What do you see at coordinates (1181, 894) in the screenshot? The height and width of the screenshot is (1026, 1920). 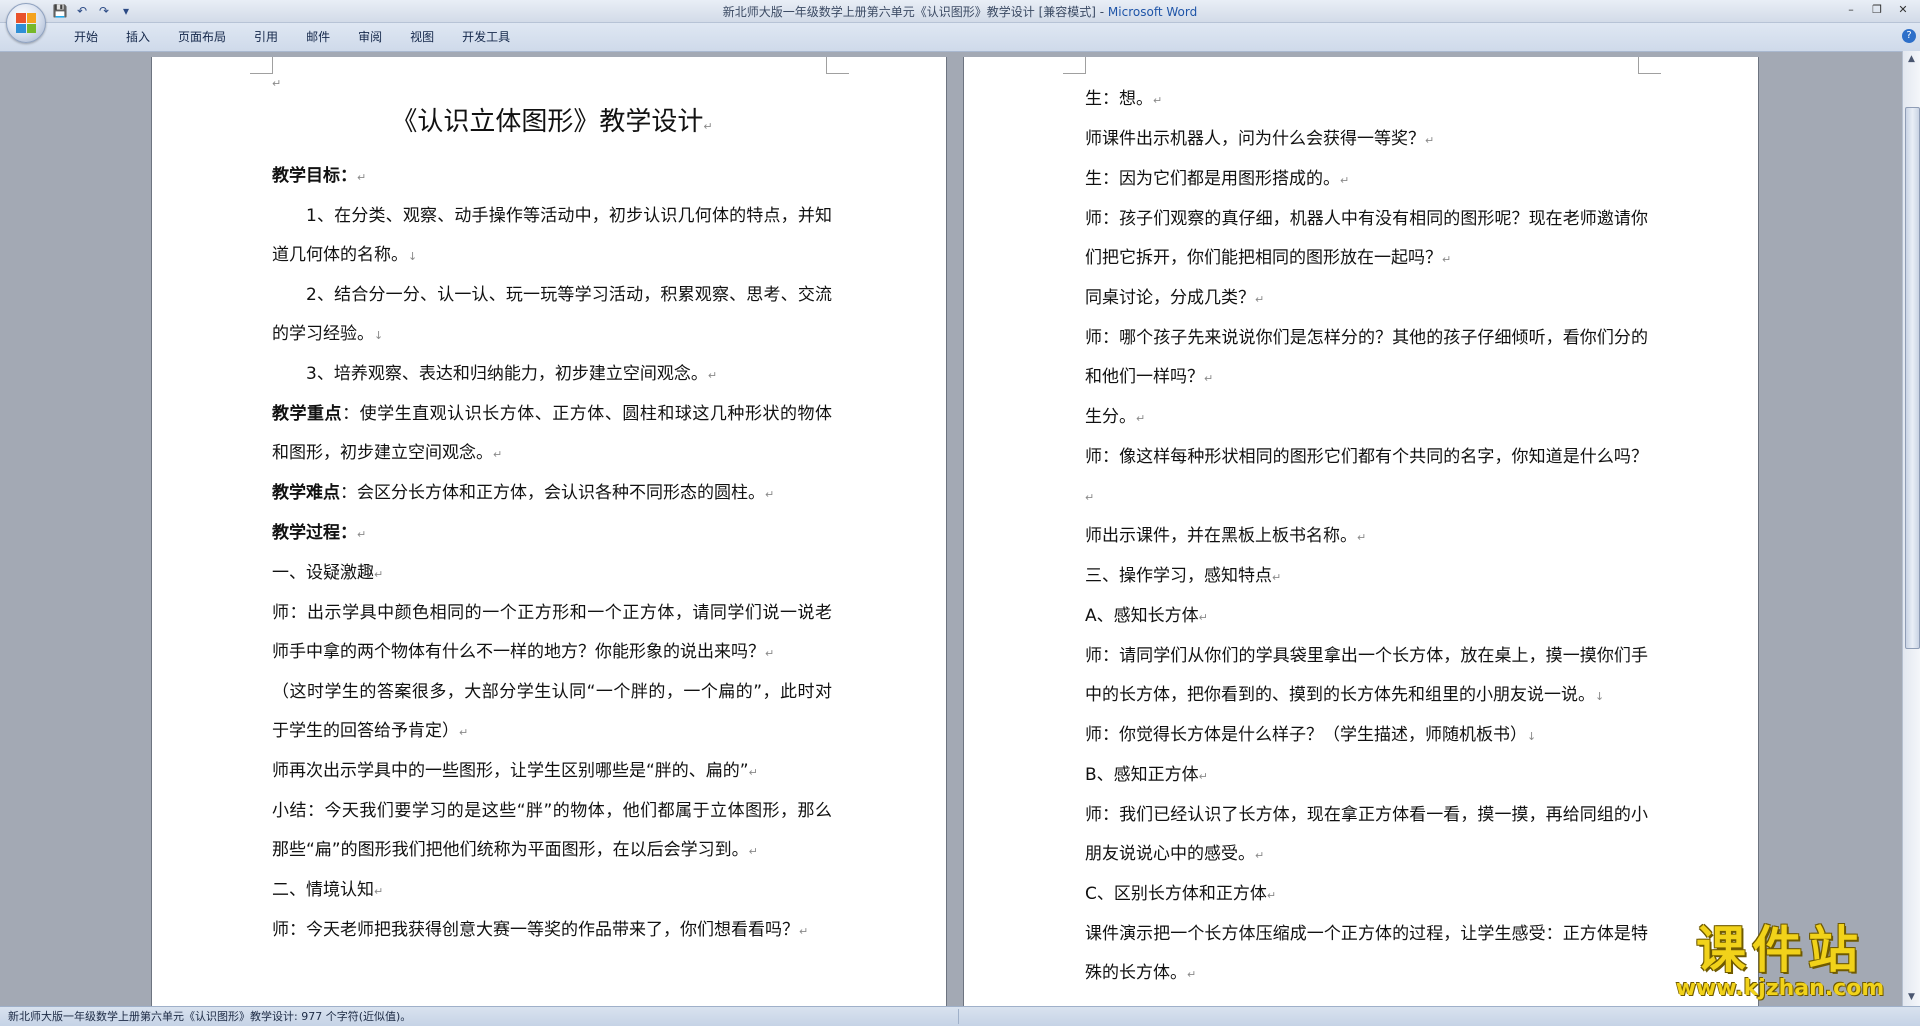 I see `body-paragraph: C、区别长方体和正方体↵` at bounding box center [1181, 894].